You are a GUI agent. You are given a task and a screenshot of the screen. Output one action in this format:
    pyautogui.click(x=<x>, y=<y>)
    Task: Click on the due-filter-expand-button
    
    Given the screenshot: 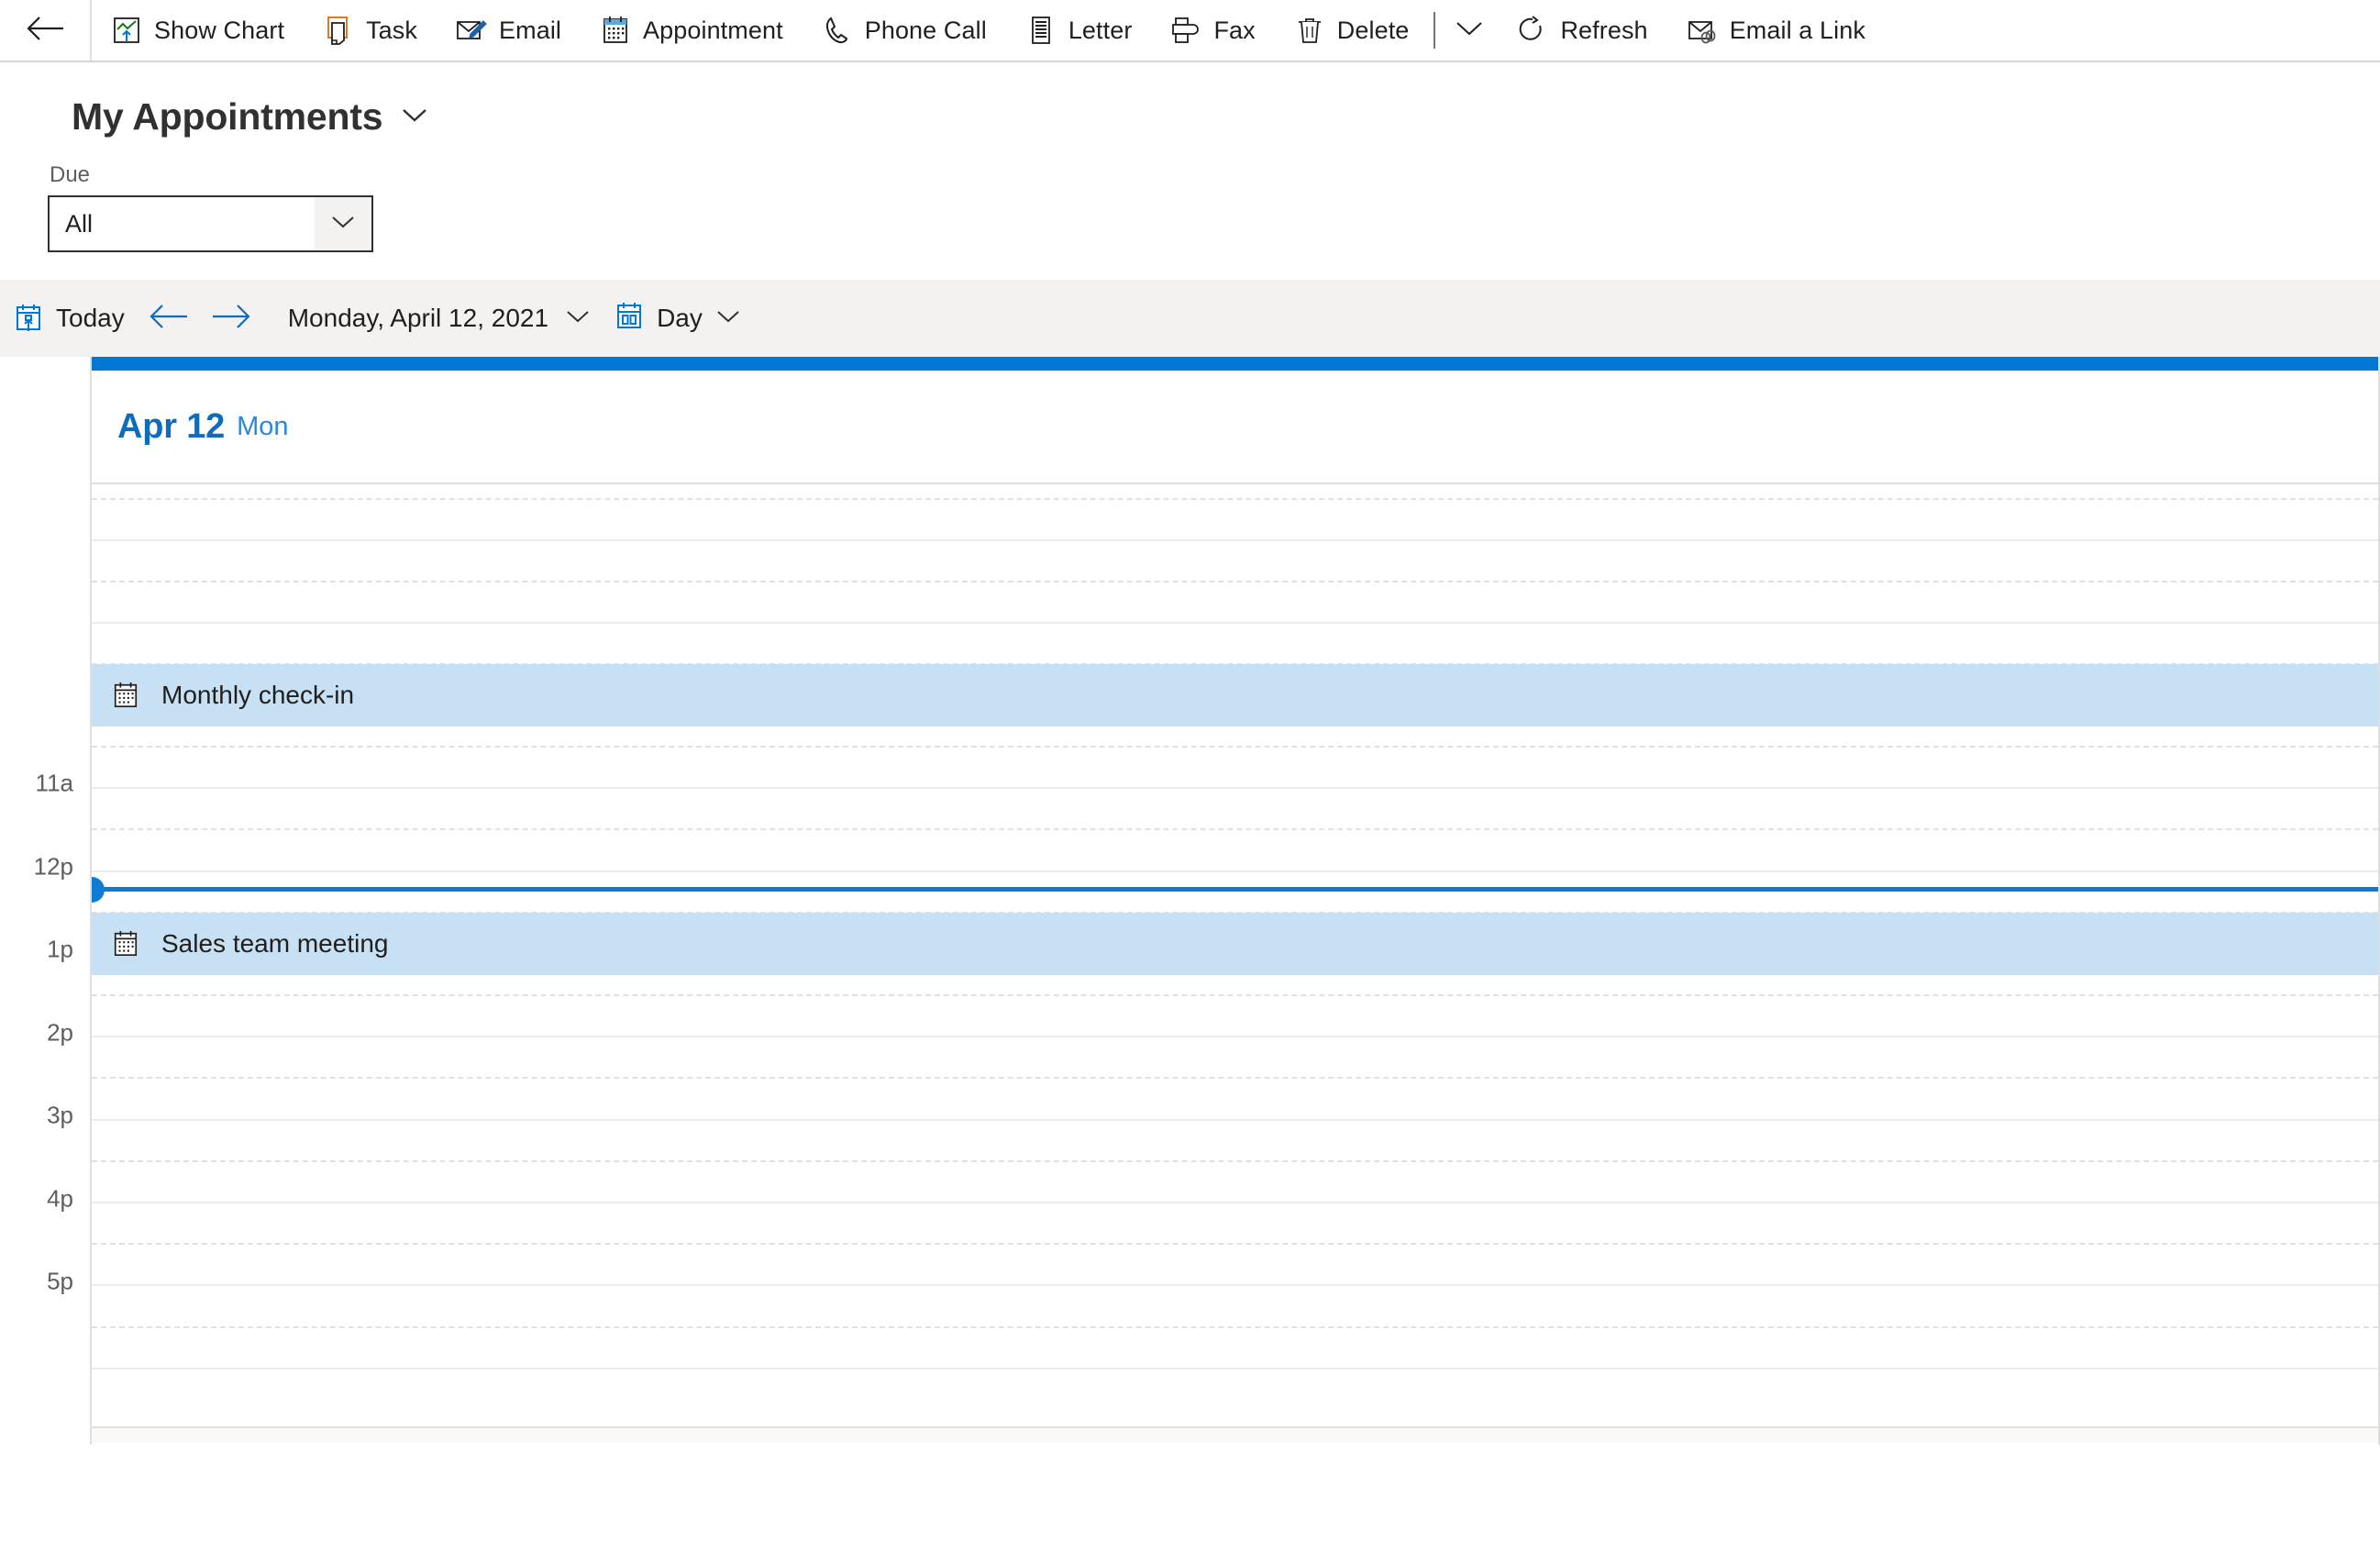 What is the action you would take?
    pyautogui.click(x=343, y=223)
    